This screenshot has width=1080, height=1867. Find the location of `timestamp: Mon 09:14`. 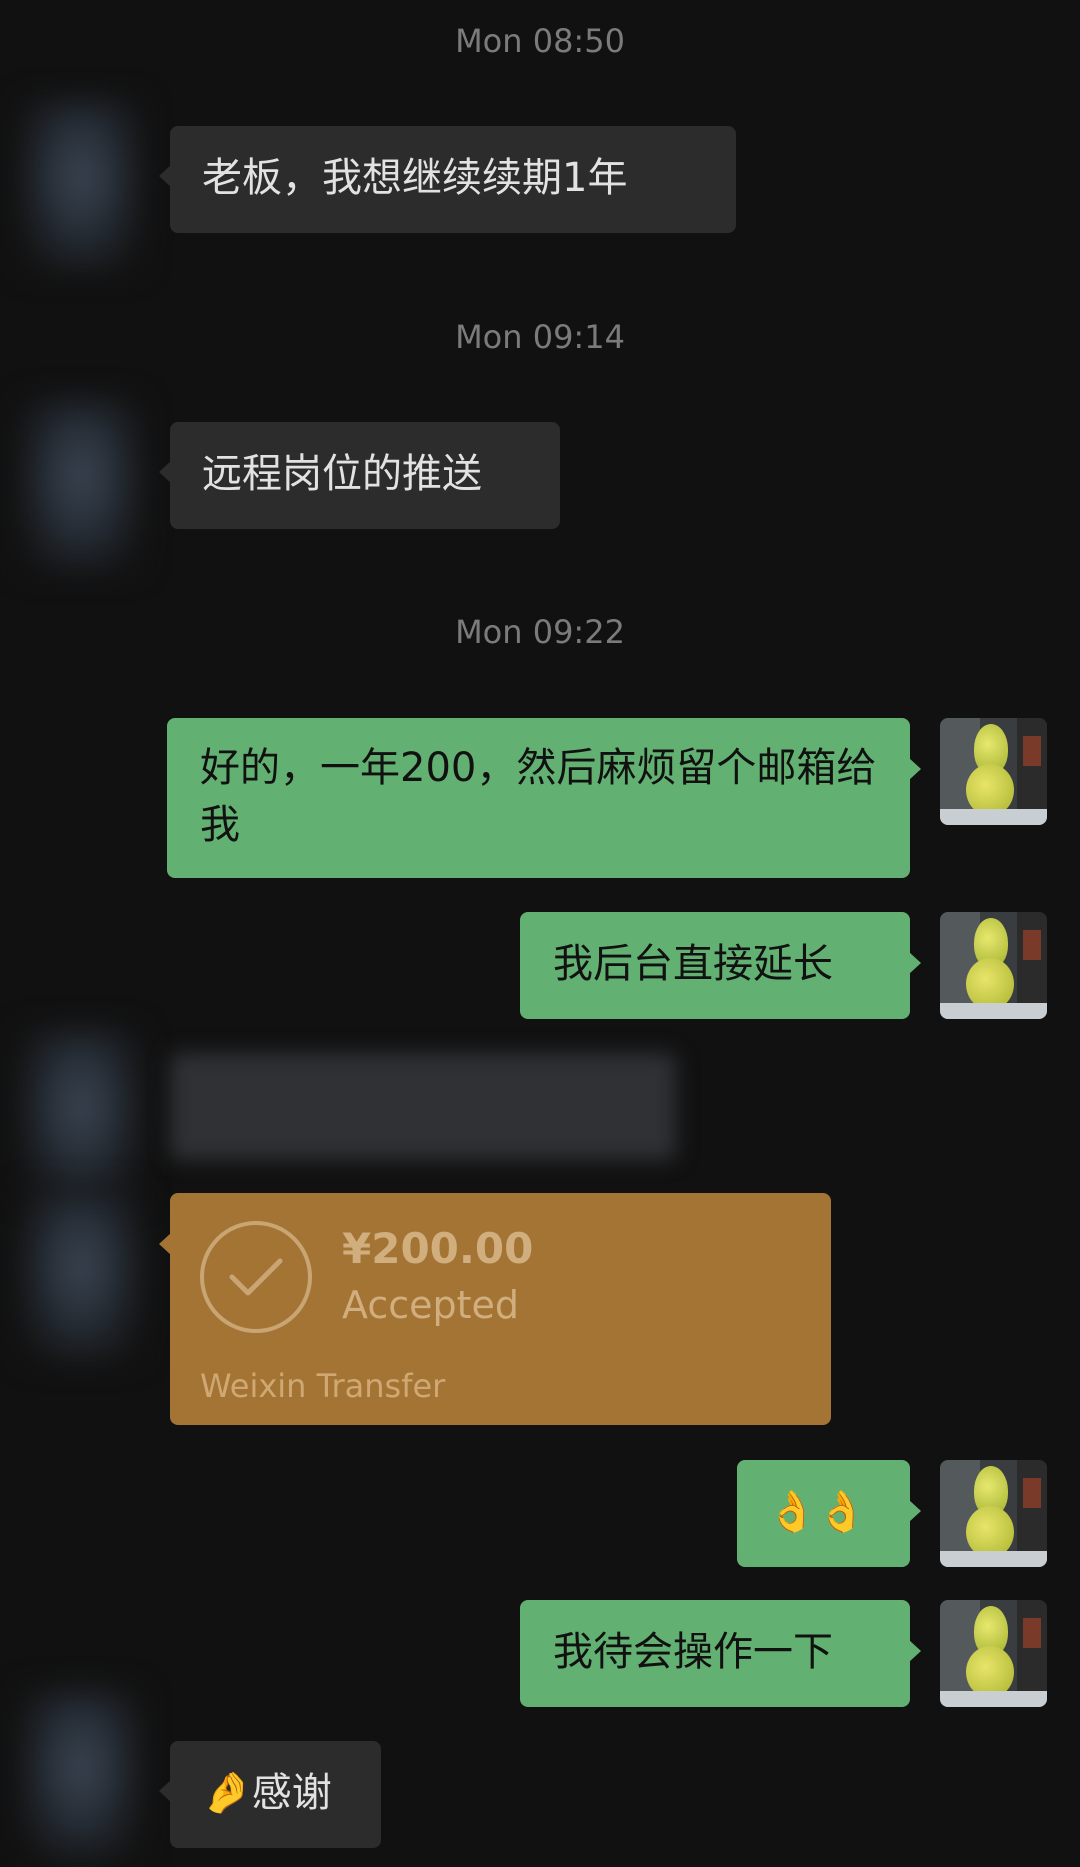

timestamp: Mon 09:14 is located at coordinates (540, 337).